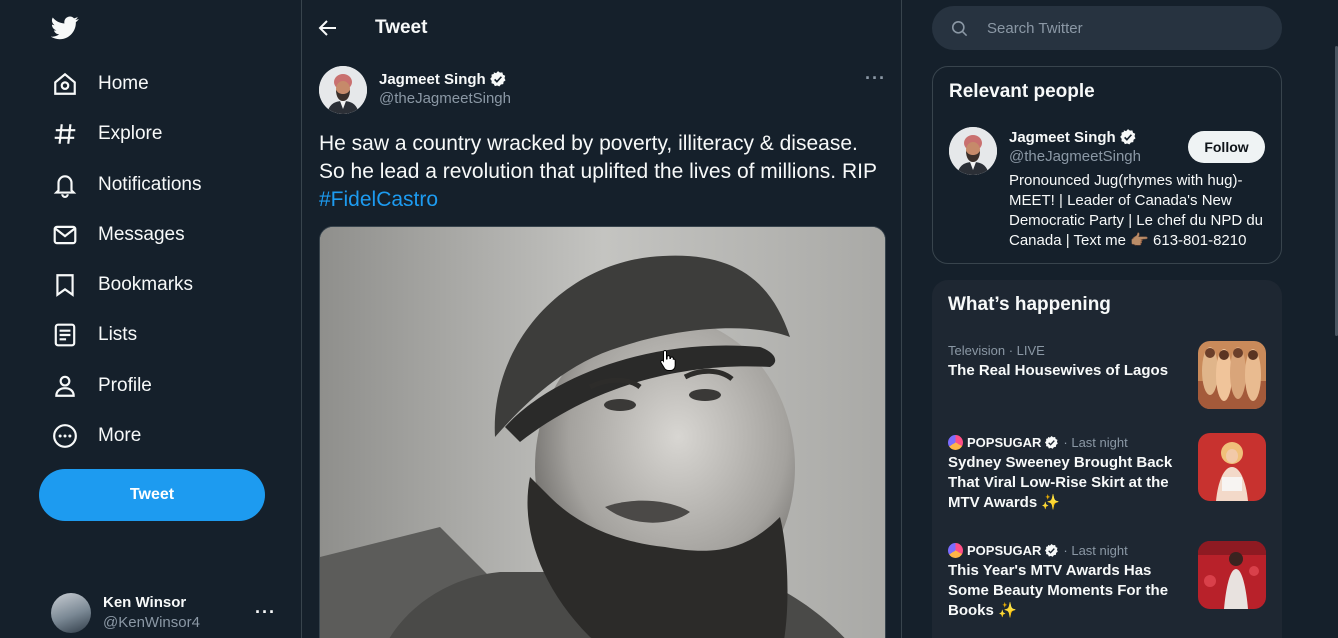 Image resolution: width=1338 pixels, height=638 pixels. Describe the element at coordinates (118, 334) in the screenshot. I see `nav-label-lists: Lists` at that location.